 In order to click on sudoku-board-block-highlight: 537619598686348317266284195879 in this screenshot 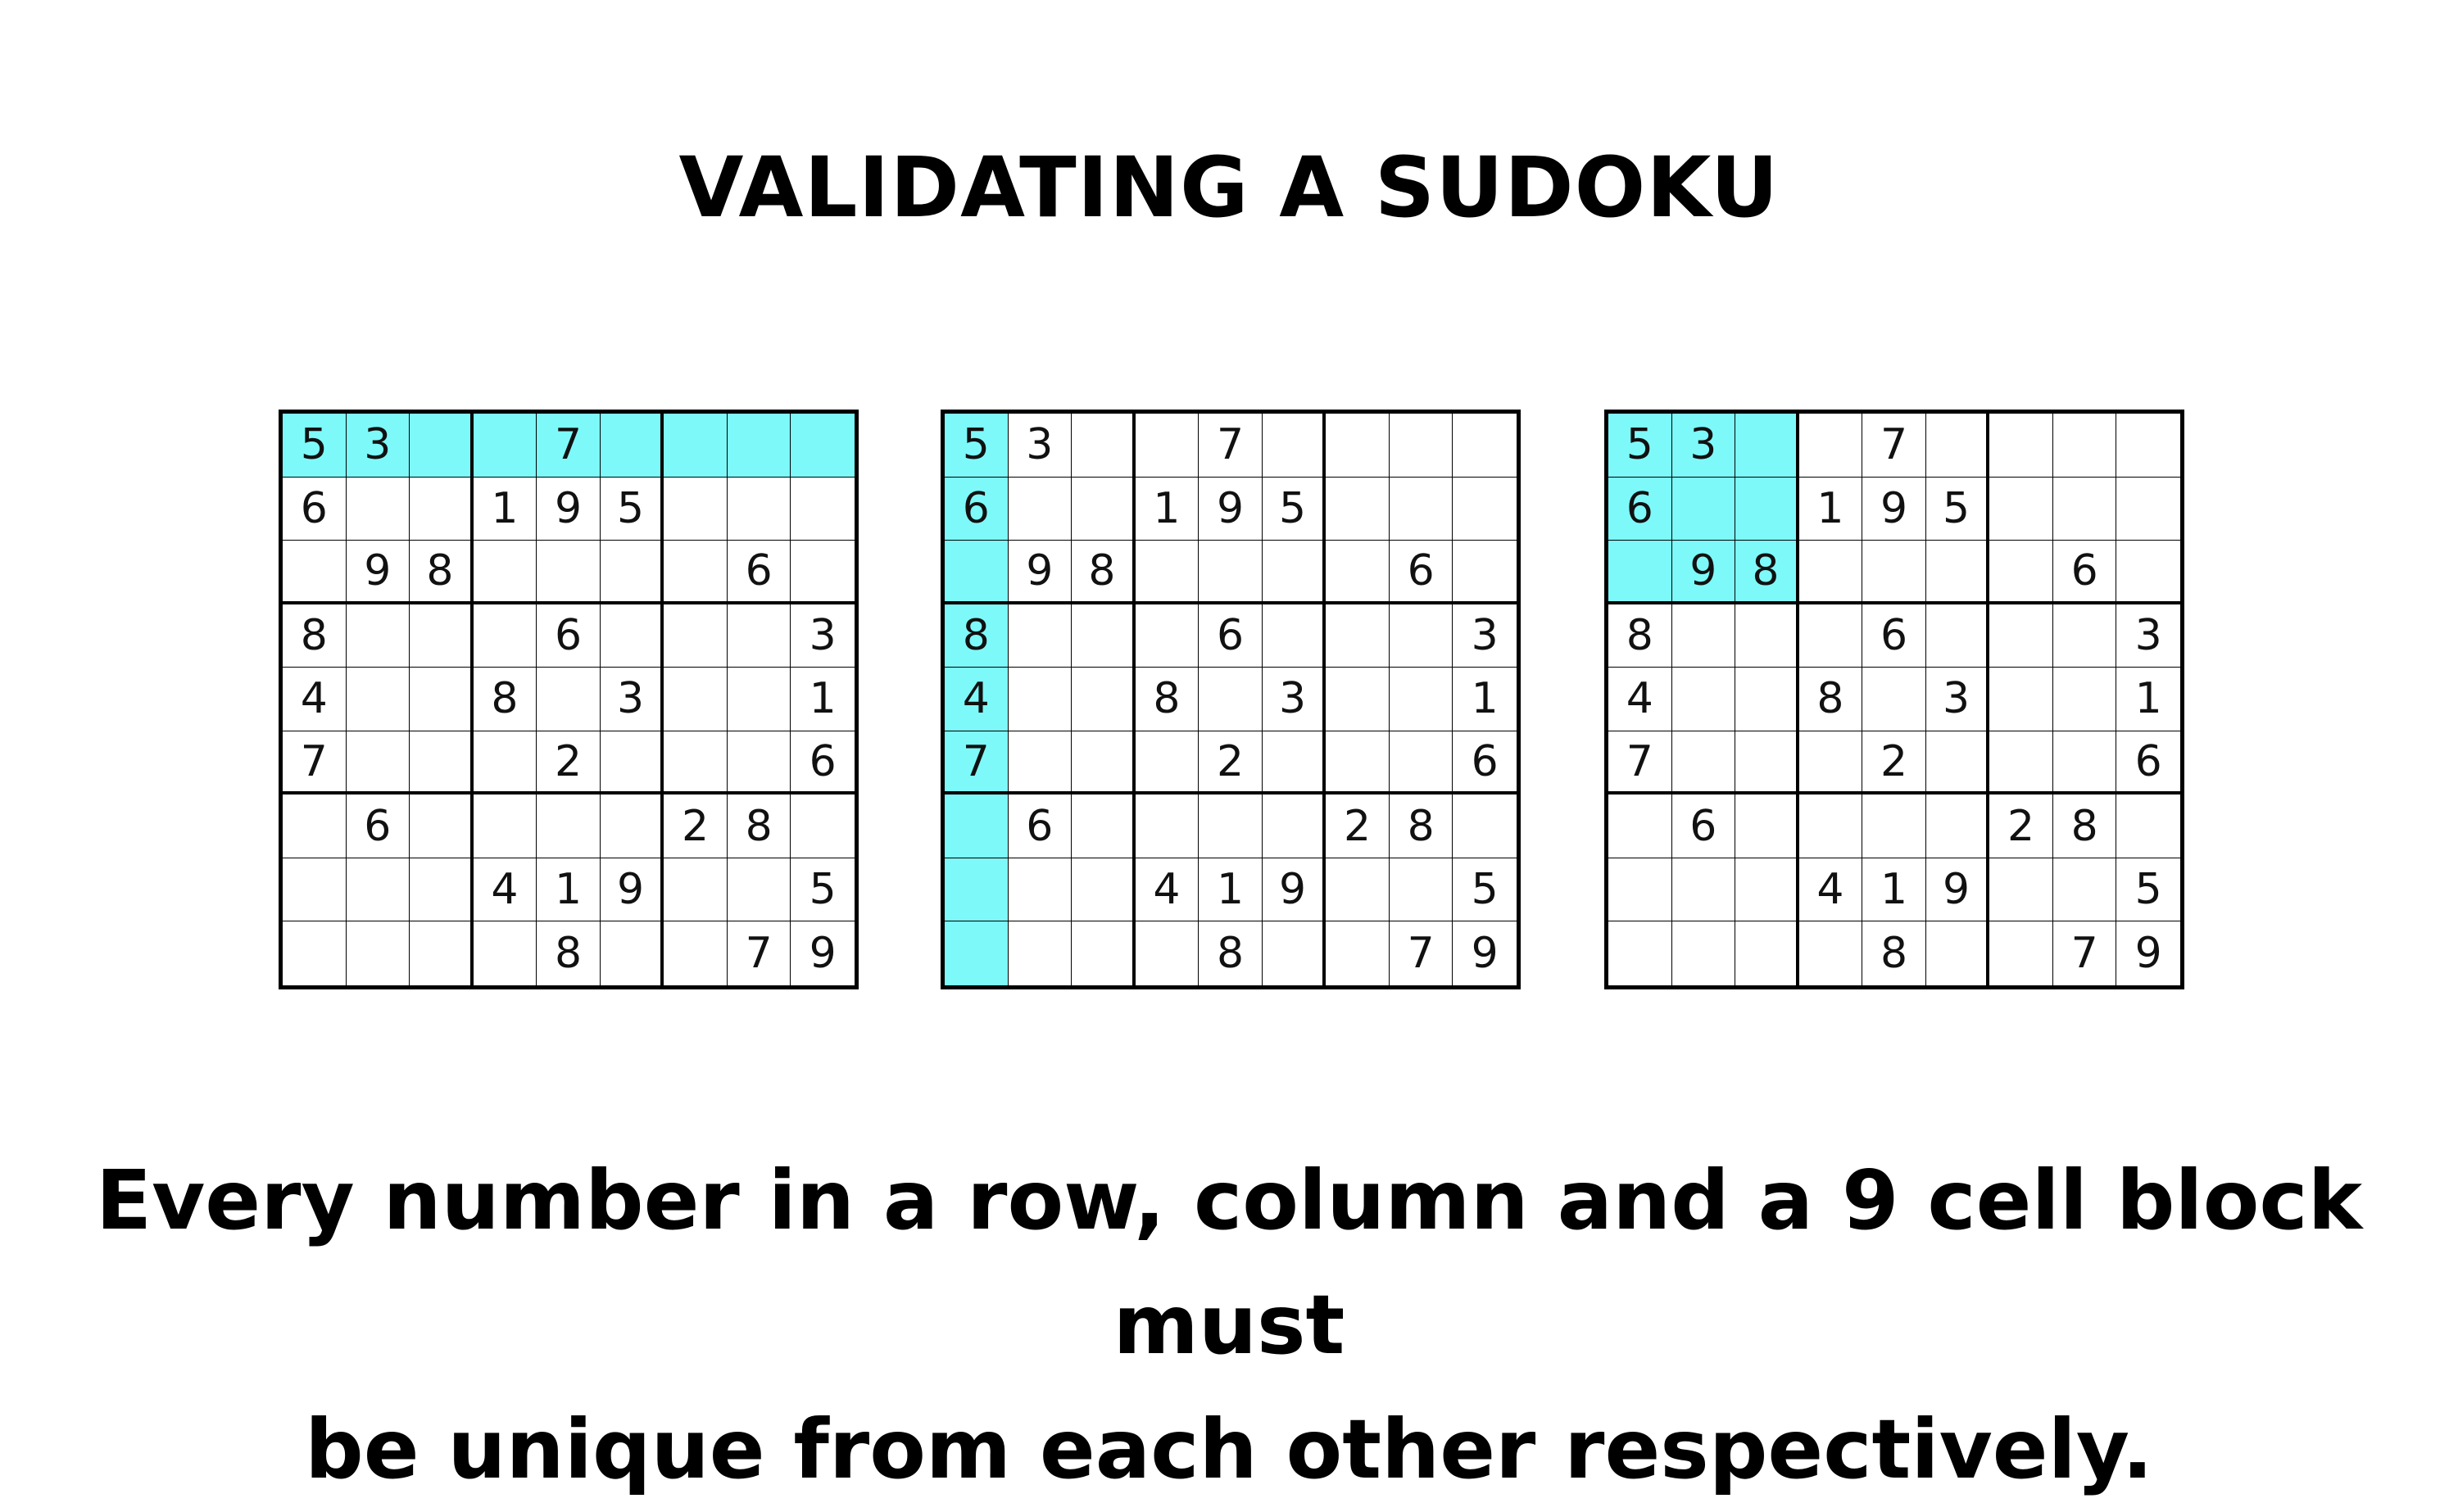, I will do `click(1894, 700)`.